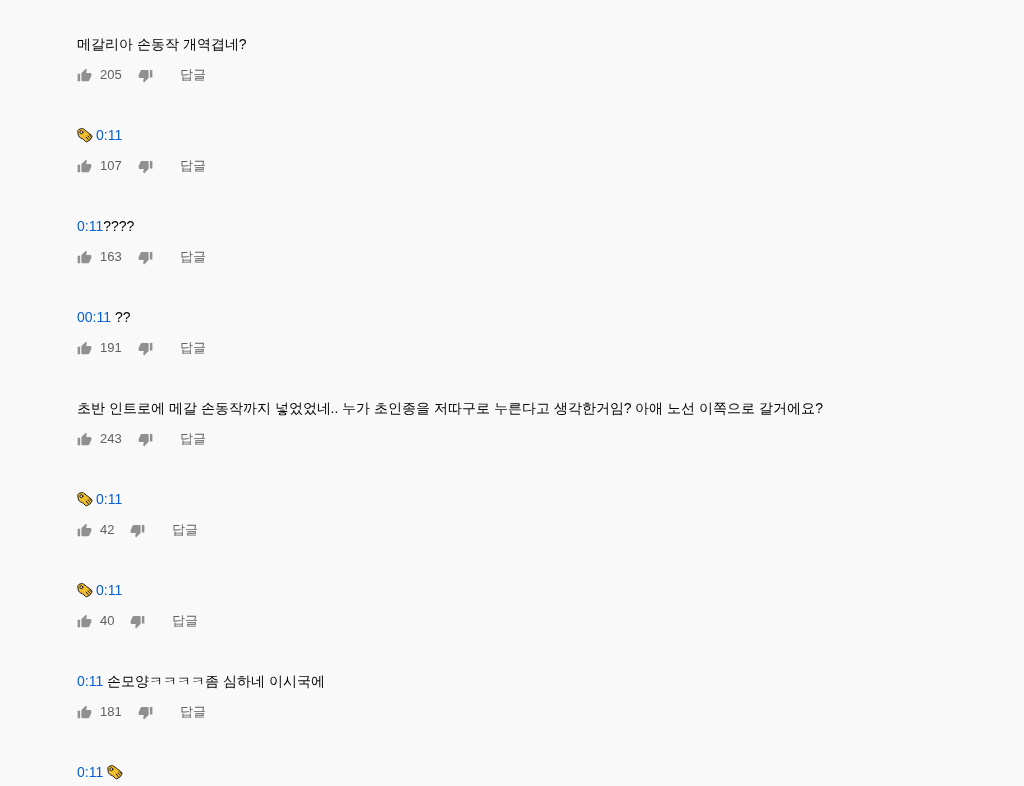 The height and width of the screenshot is (786, 1024). I want to click on comment-text: 메갈리아 손동작 개역겹네?, so click(162, 44).